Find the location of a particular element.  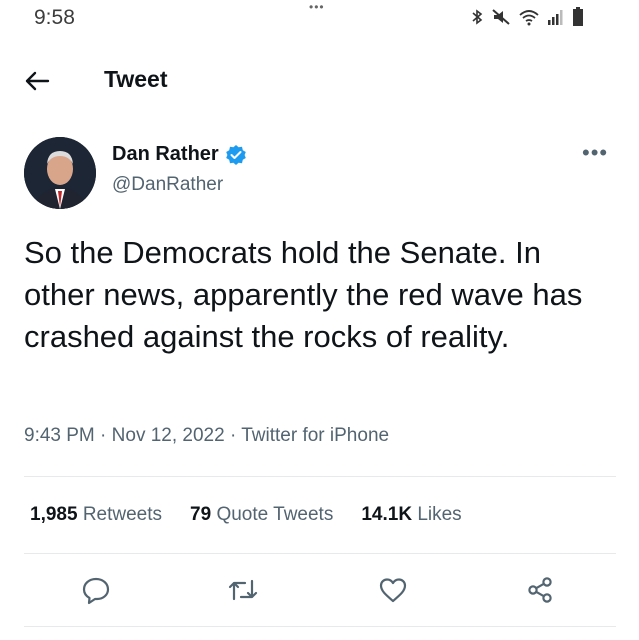

page-title: Tweet is located at coordinates (136, 79).